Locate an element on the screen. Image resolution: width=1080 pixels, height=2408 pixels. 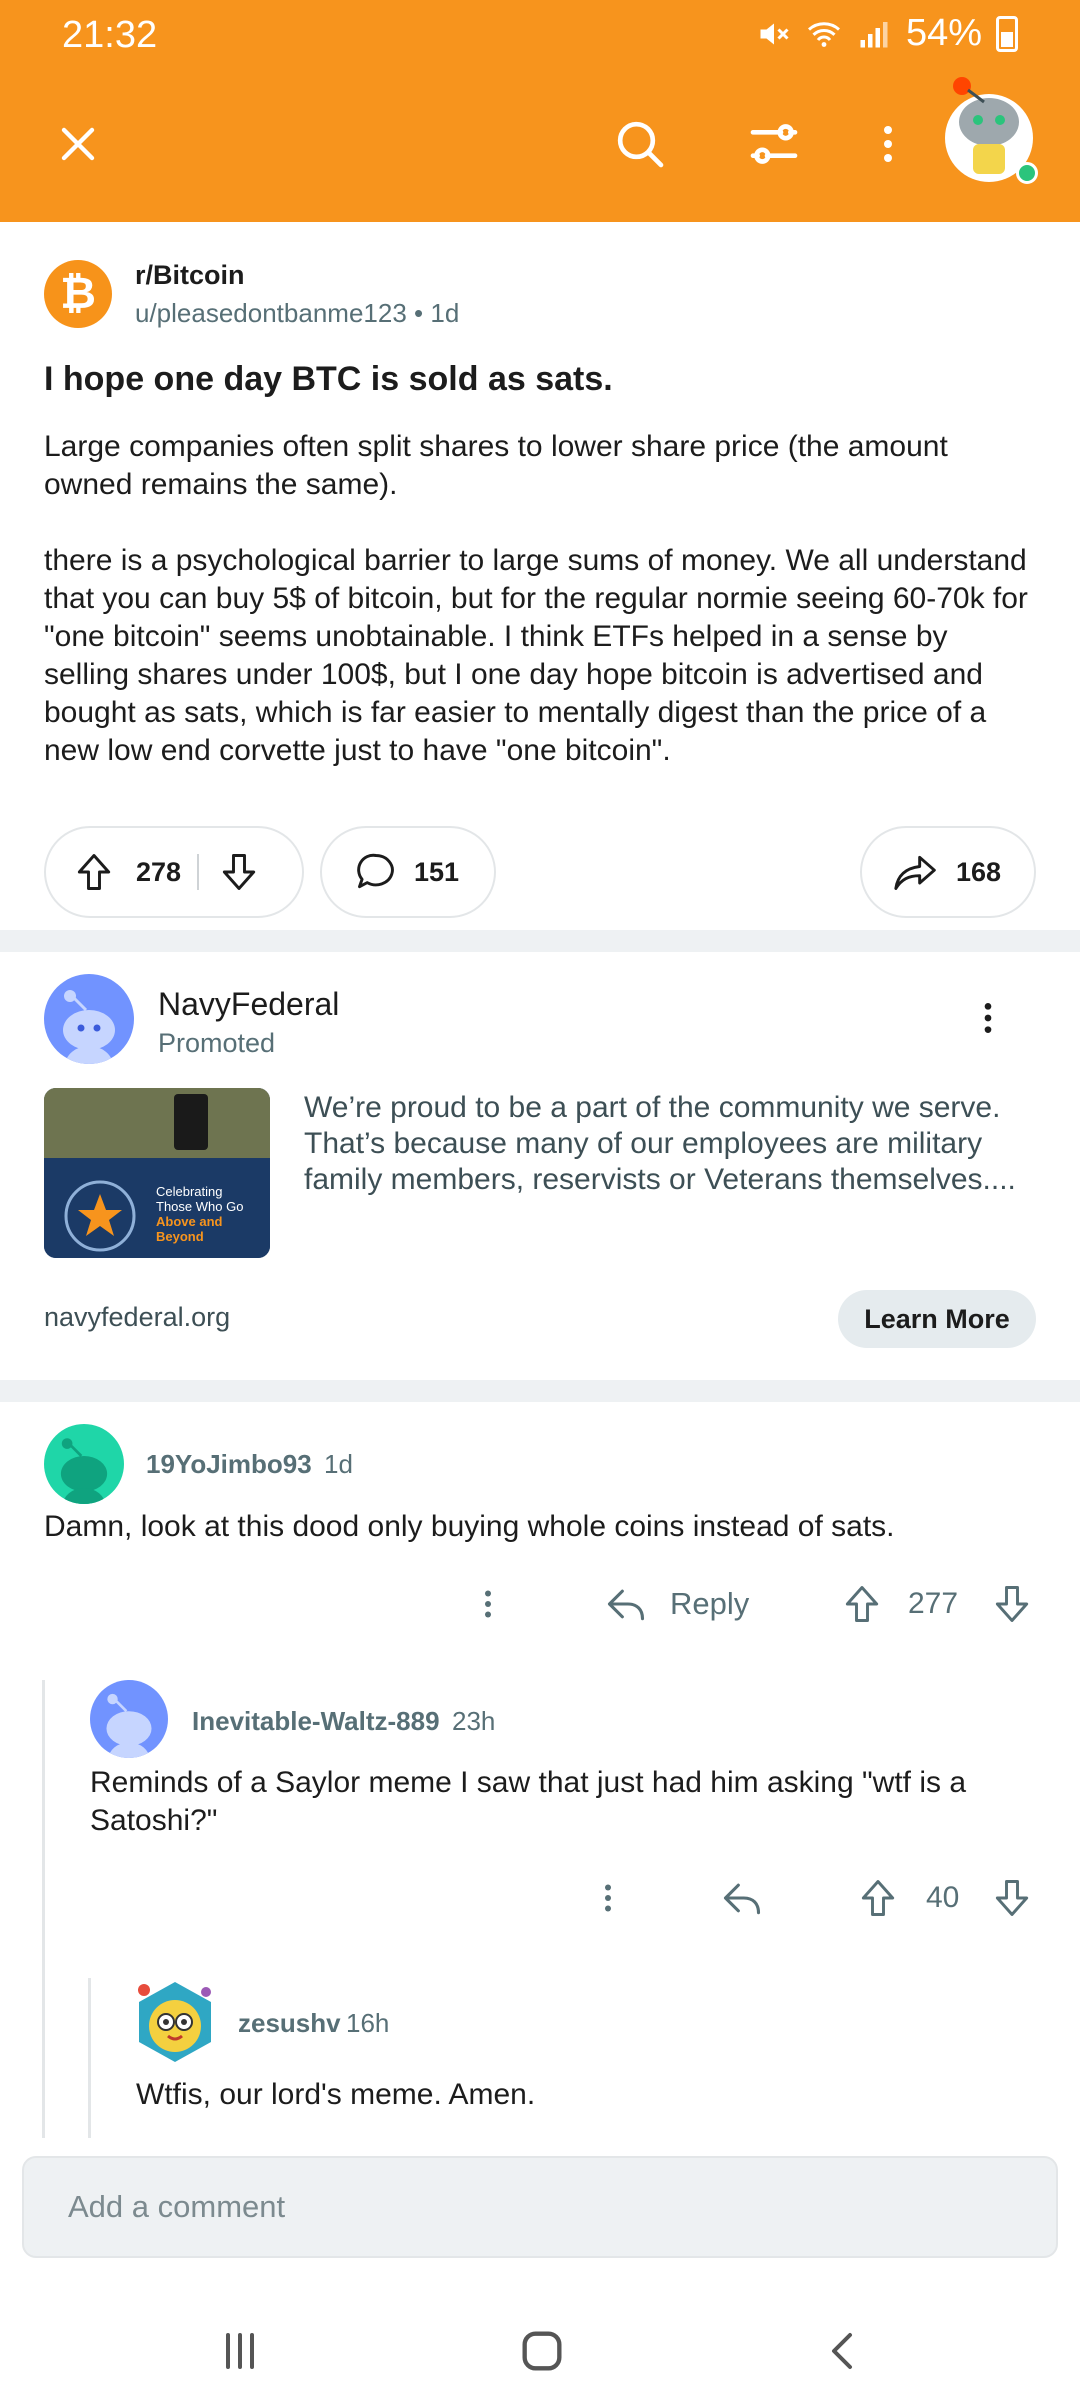
search-button is located at coordinates (640, 144).